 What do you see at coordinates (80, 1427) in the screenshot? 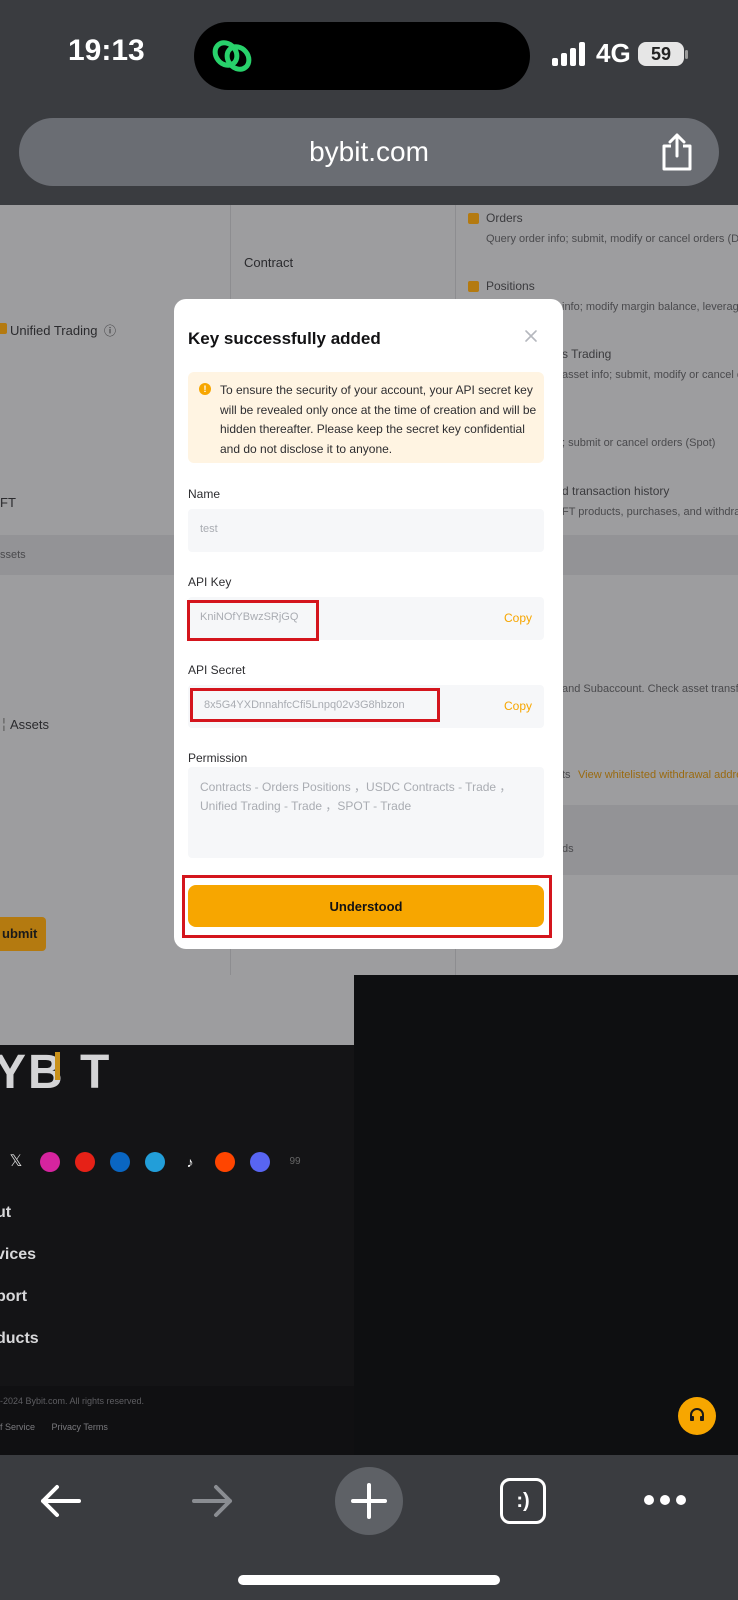
I see `privacy-terms-link: Privacy Terms` at bounding box center [80, 1427].